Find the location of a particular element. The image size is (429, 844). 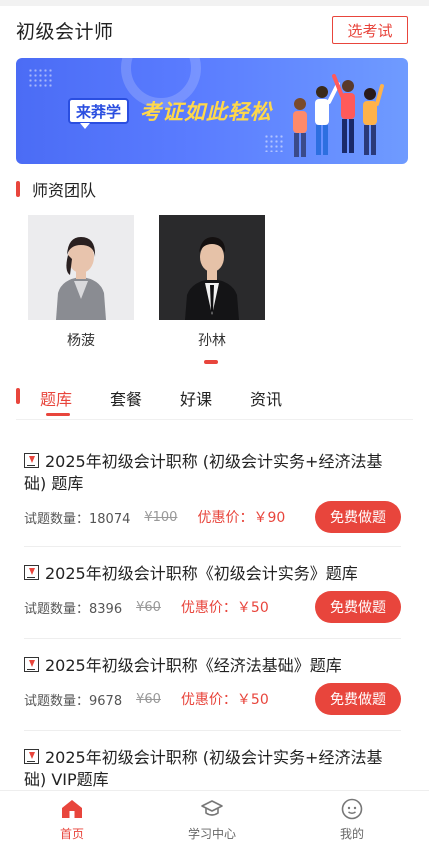

banner-people-illustration is located at coordinates (338, 115).